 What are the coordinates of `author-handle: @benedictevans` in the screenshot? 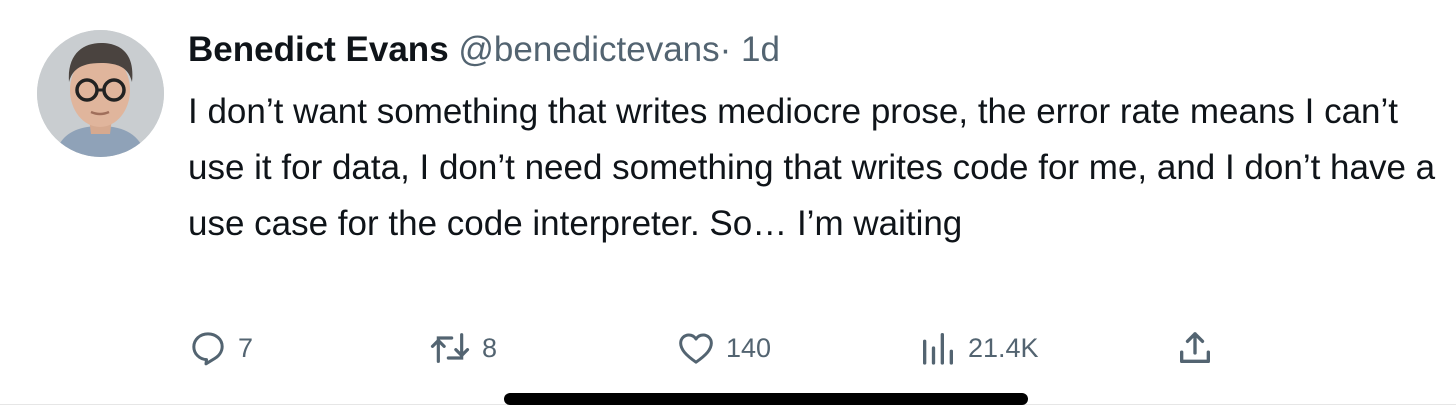 It's located at (588, 49).